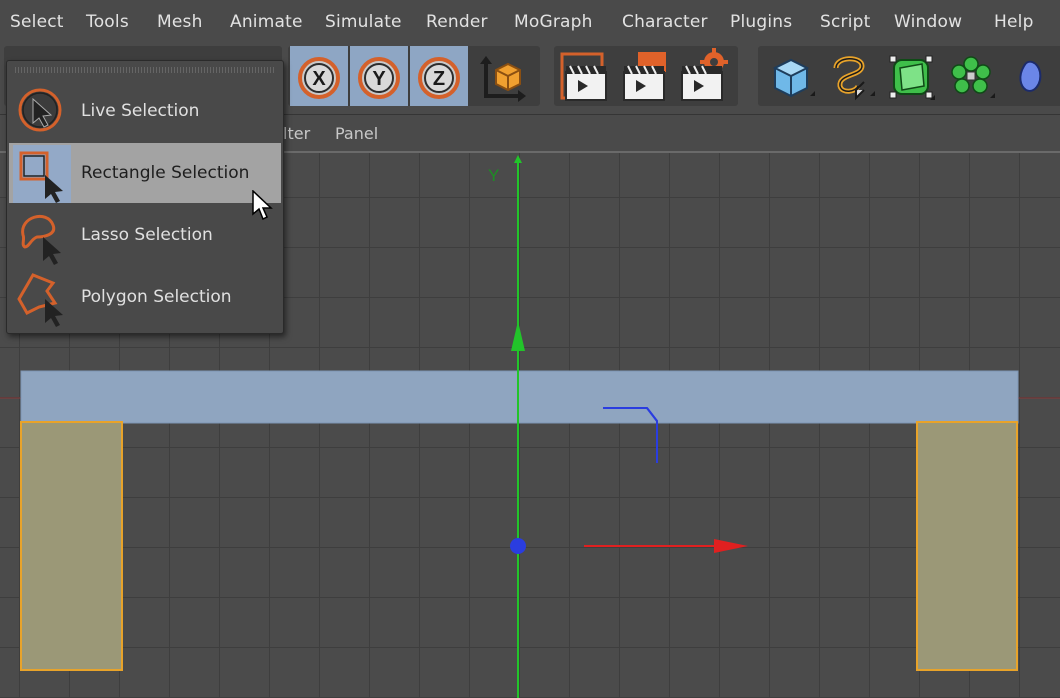 This screenshot has height=698, width=1060. What do you see at coordinates (266, 22) in the screenshot?
I see `menu-animate: Animate` at bounding box center [266, 22].